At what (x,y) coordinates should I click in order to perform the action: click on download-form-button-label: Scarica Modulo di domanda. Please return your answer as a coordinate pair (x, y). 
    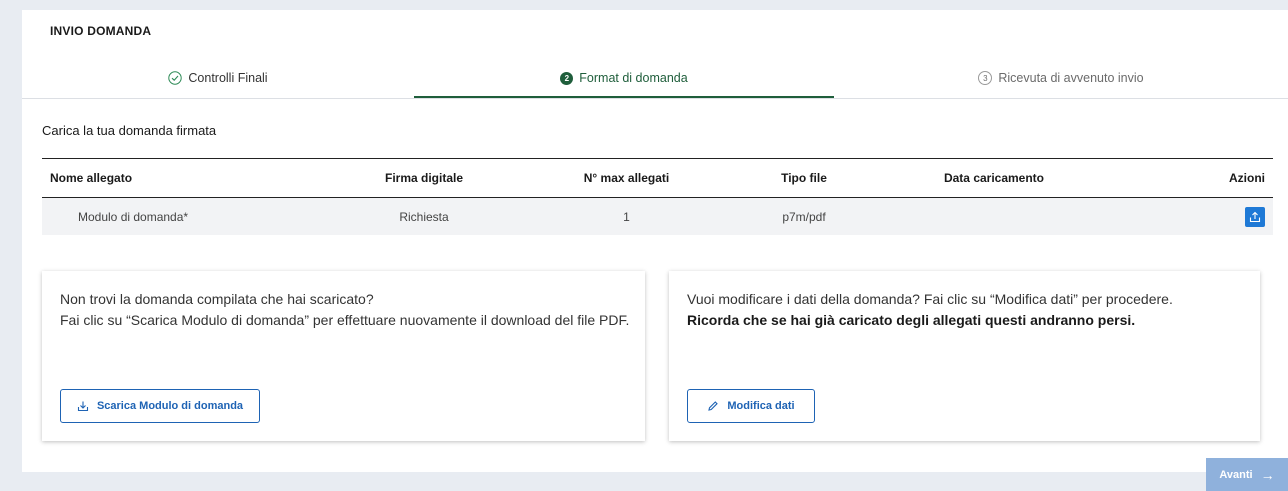
    Looking at the image, I should click on (170, 406).